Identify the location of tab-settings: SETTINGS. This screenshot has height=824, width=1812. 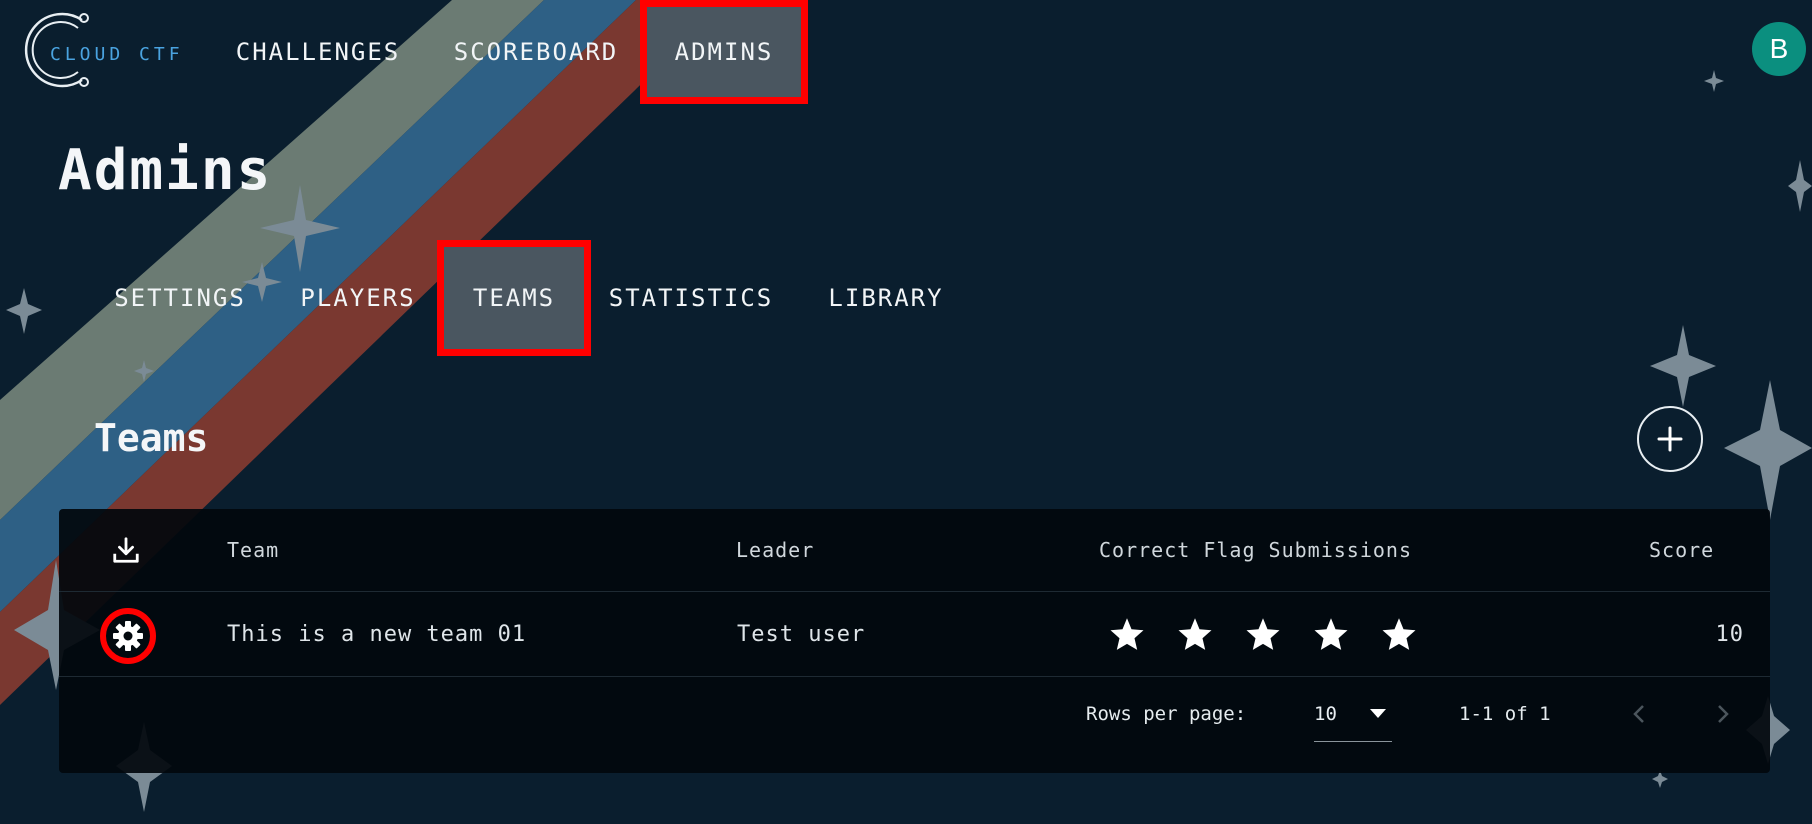
(180, 298).